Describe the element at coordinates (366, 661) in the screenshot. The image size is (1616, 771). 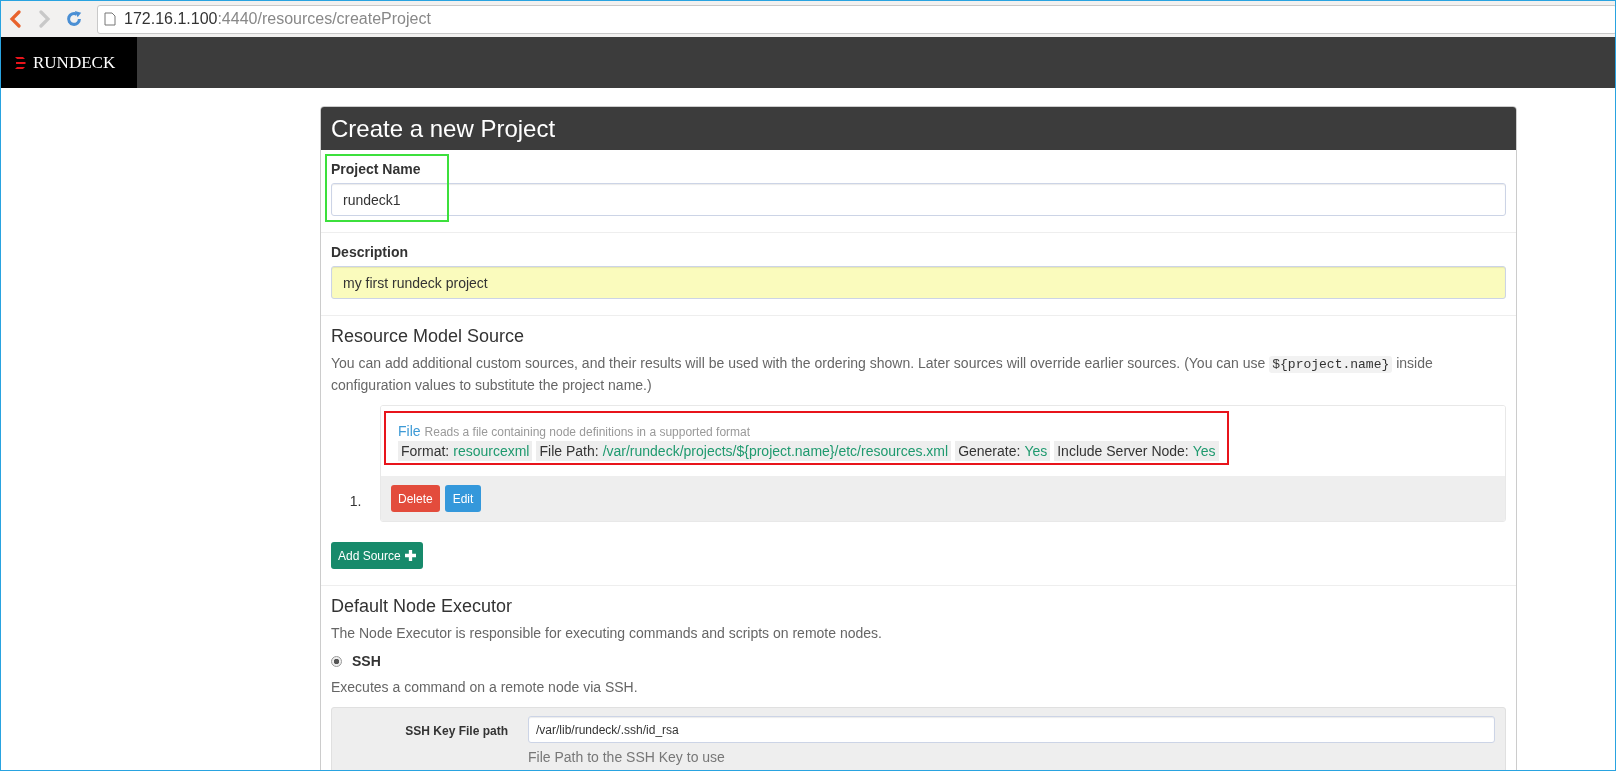
I see `radio-label: SSH` at that location.